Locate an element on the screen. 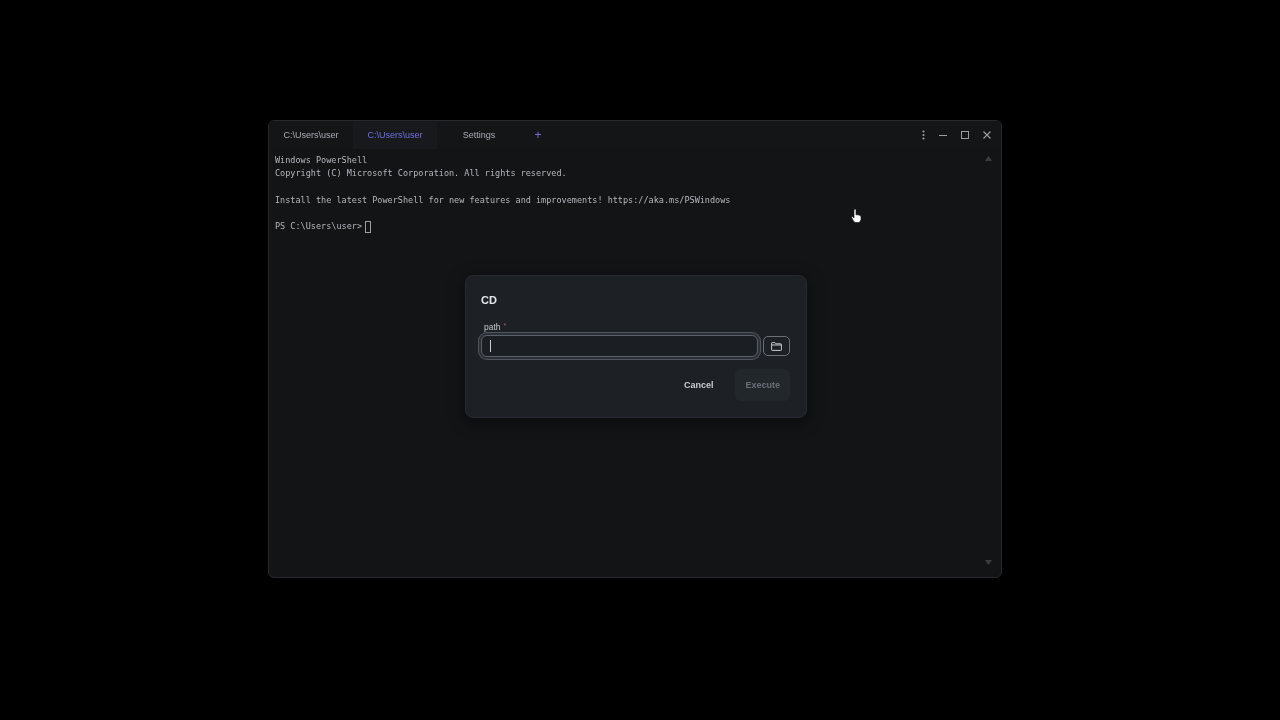  tab: C:\Users\user is located at coordinates (395, 135).